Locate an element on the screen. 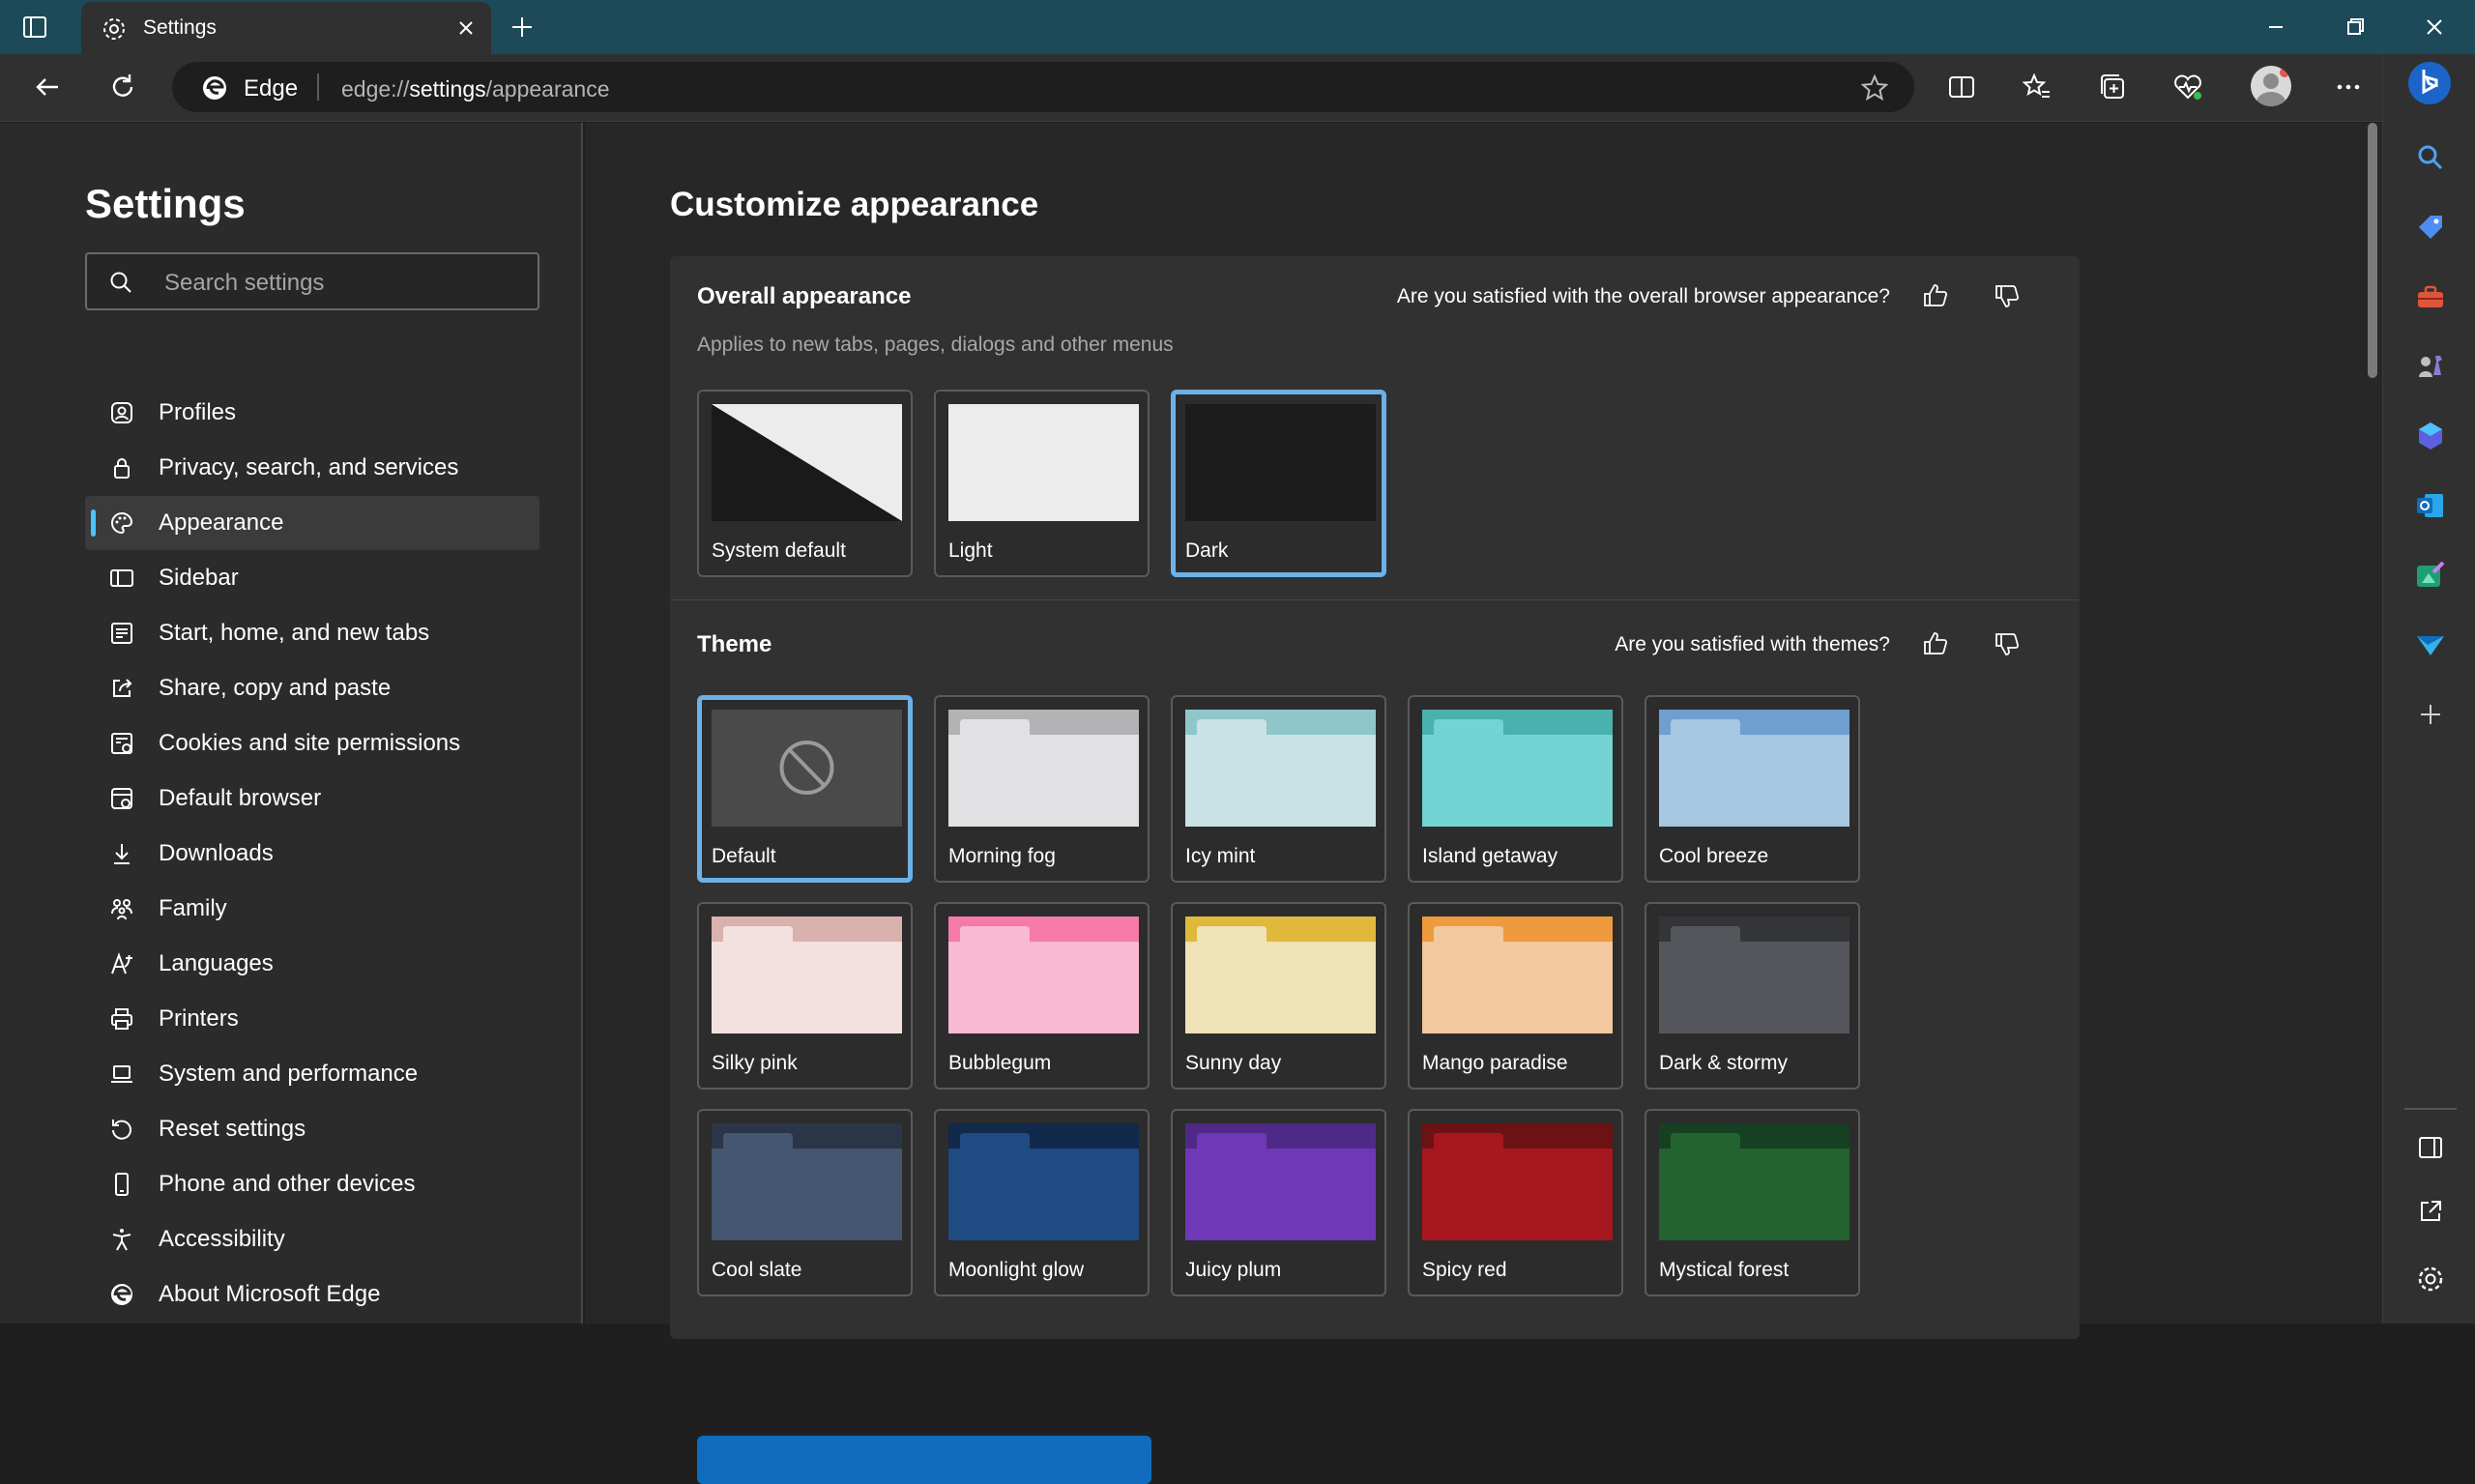 The height and width of the screenshot is (1484, 2475). hide-sidebar-icon is located at coordinates (2430, 1148).